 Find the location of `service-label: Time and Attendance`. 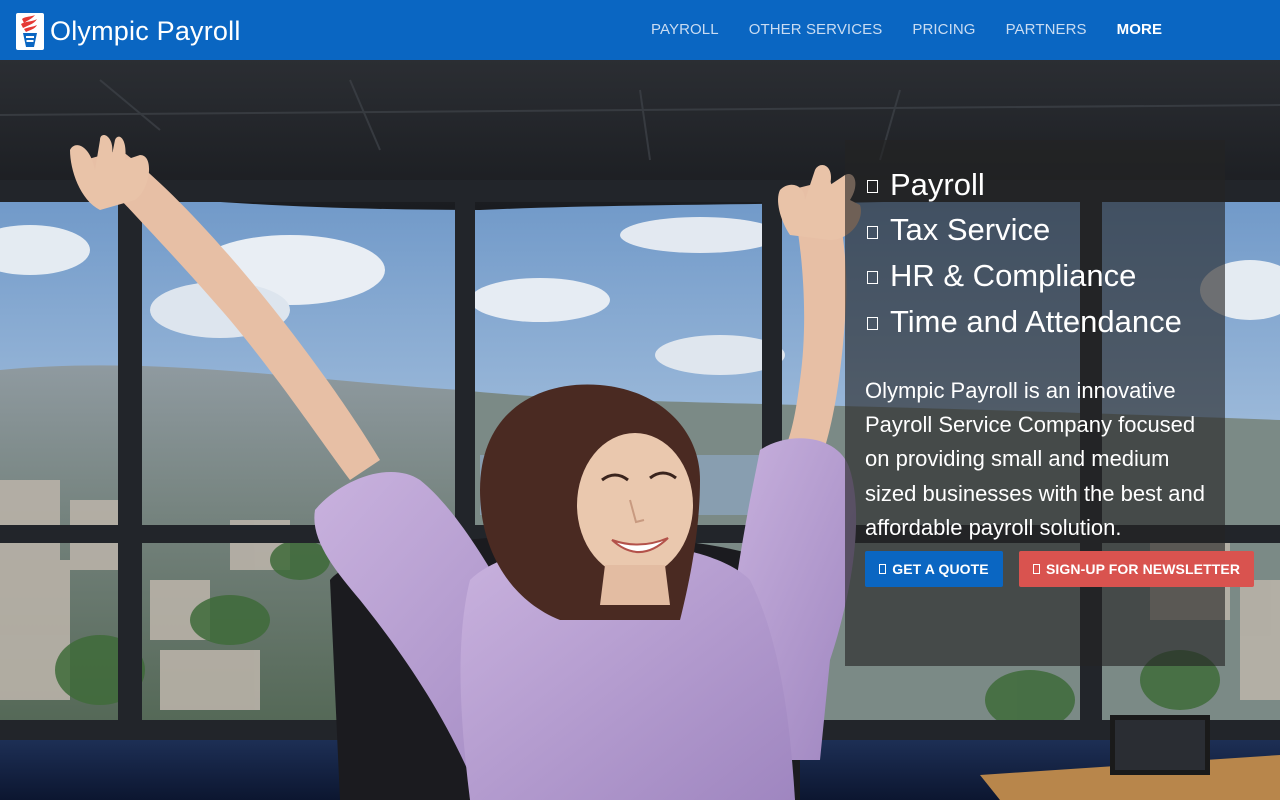

service-label: Time and Attendance is located at coordinates (1036, 321).